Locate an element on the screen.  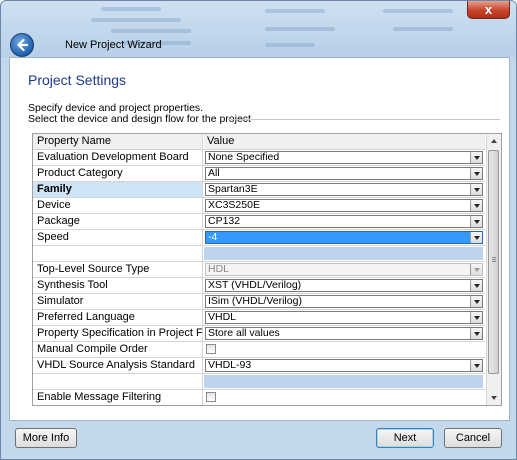
select-value: Spartan3E is located at coordinates (233, 189).